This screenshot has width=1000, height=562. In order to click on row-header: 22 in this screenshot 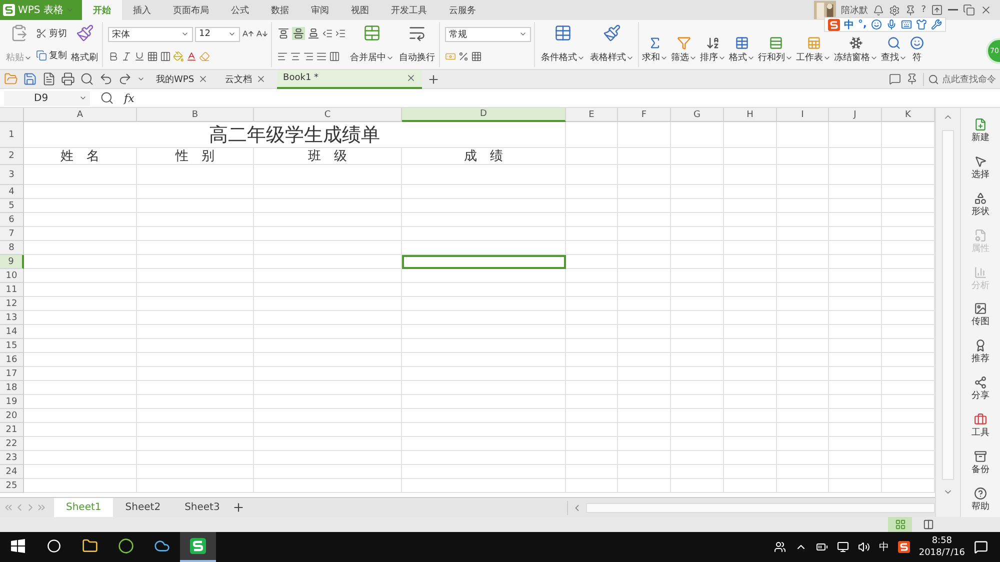, I will do `click(12, 444)`.